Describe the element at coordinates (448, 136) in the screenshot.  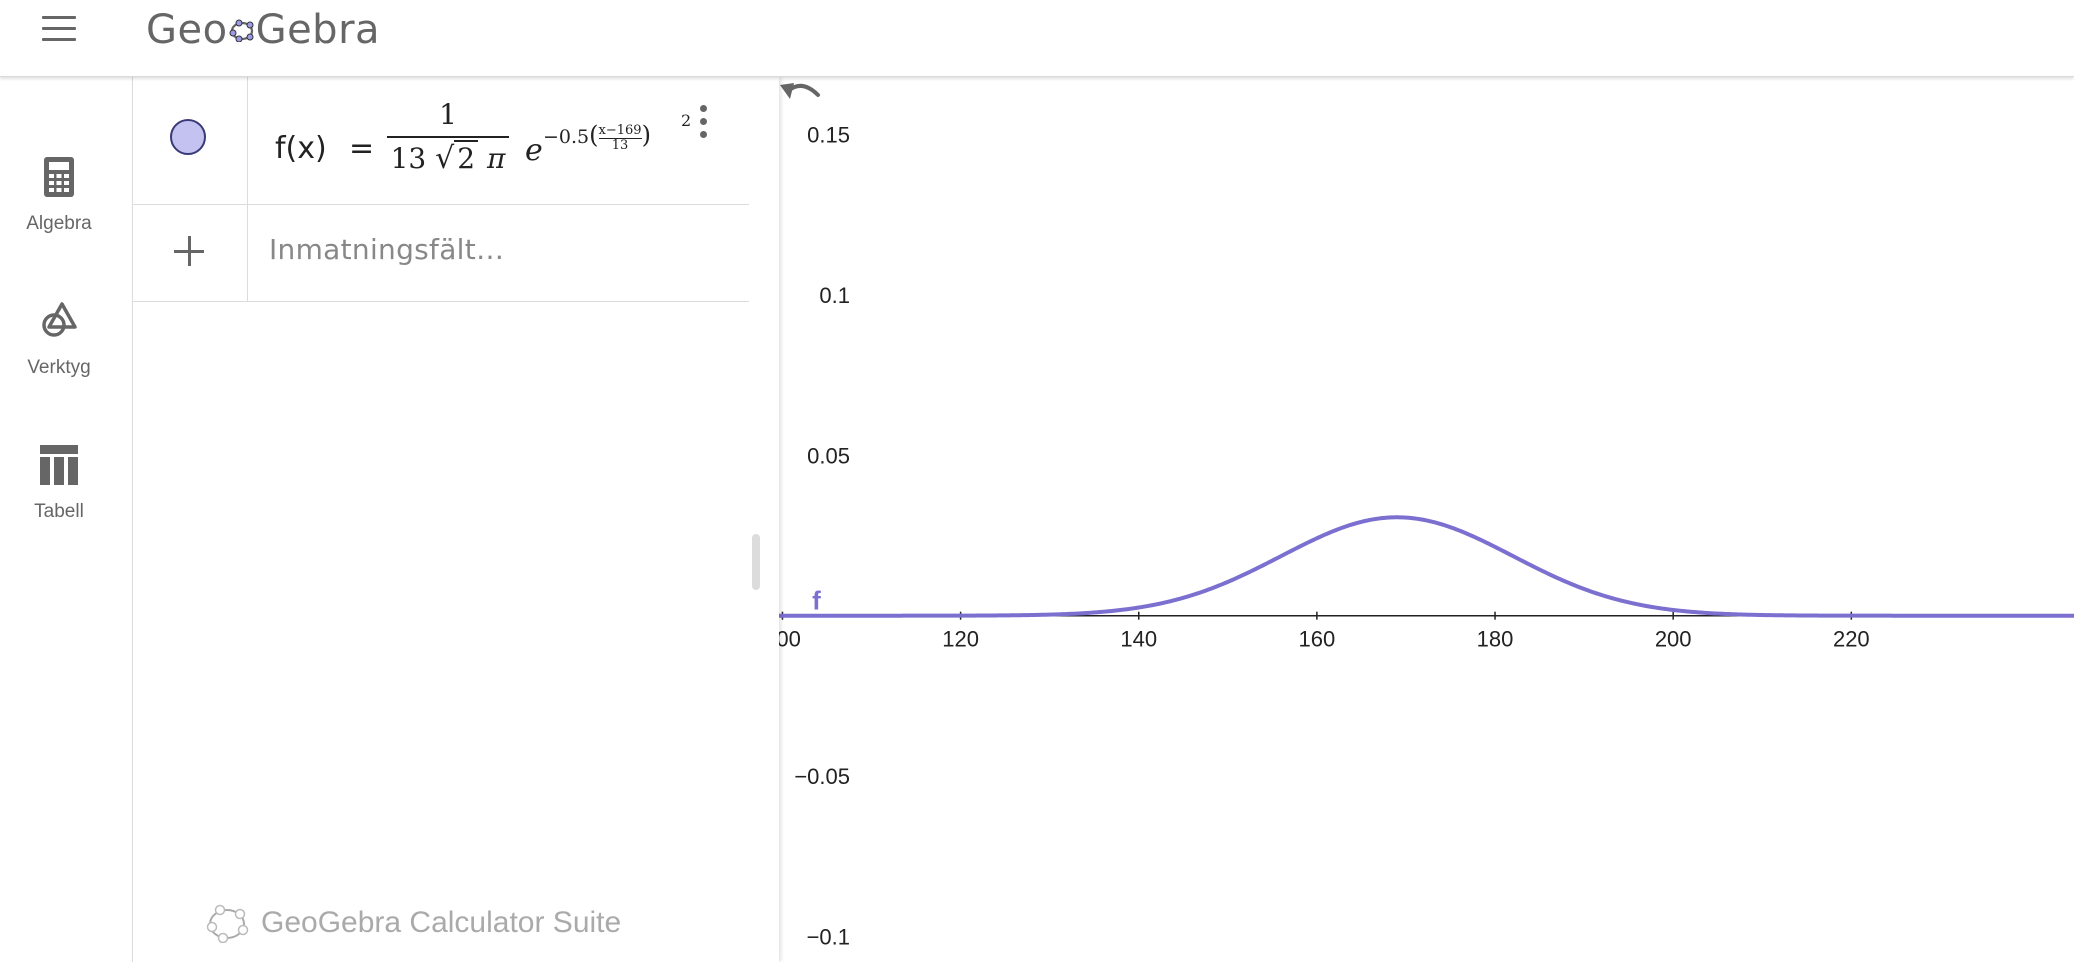
I see `formula-fraction: 1 13 √ 2 π` at that location.